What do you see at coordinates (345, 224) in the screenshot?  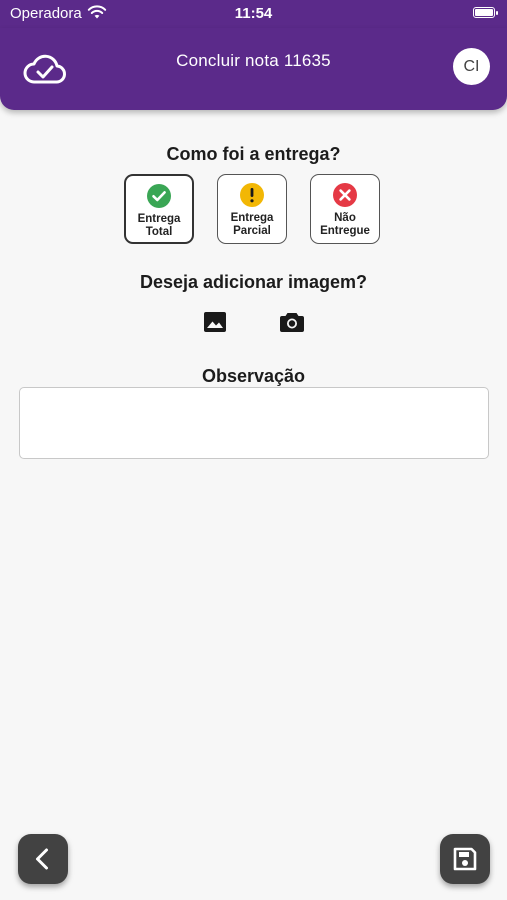 I see `option-label: Não Entregue` at bounding box center [345, 224].